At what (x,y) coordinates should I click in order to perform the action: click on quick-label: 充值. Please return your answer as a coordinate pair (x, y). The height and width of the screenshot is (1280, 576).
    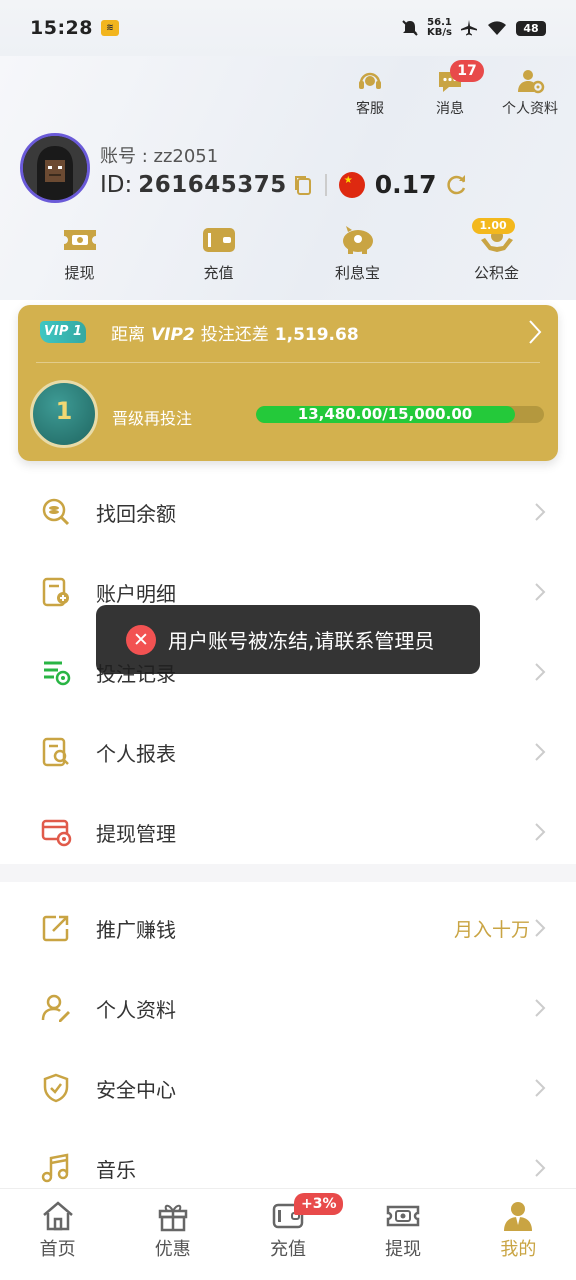
    Looking at the image, I should click on (218, 273).